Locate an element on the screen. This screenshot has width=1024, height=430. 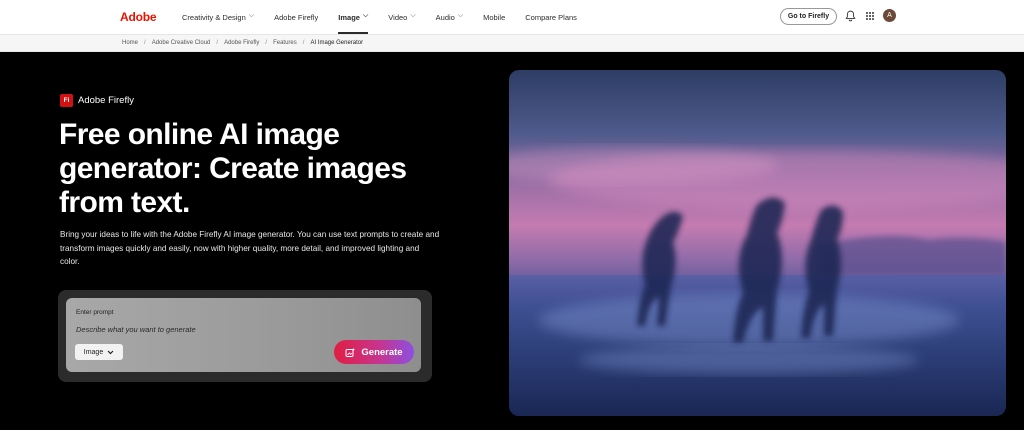
type-select-value: Image is located at coordinates (93, 352).